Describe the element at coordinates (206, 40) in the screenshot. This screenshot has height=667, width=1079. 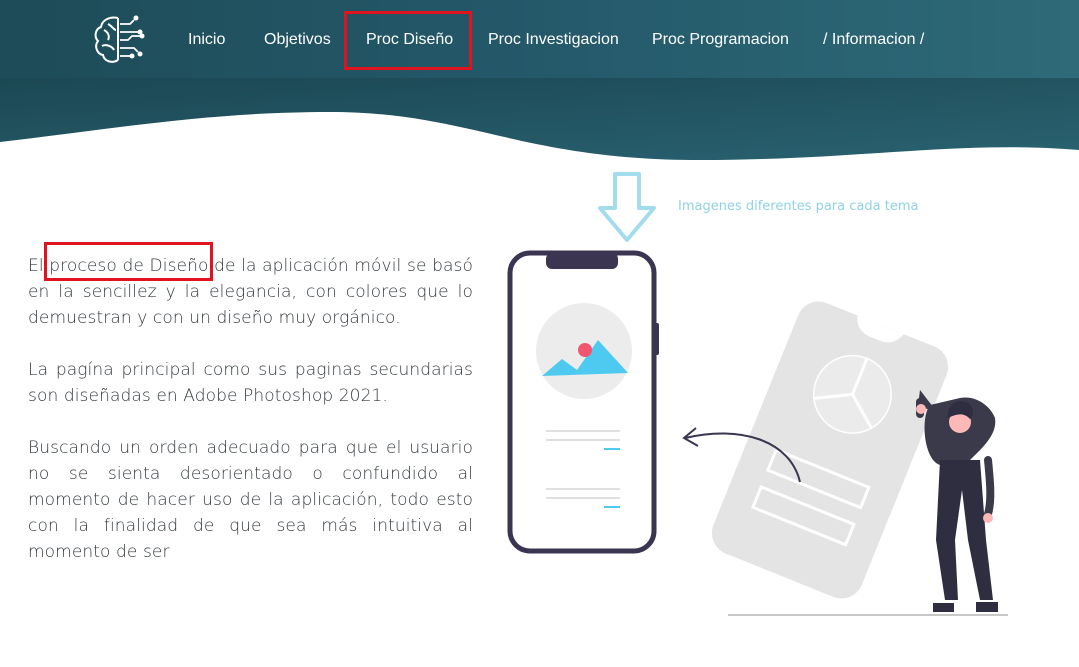
I see `nav-item-inicio: Inicio` at that location.